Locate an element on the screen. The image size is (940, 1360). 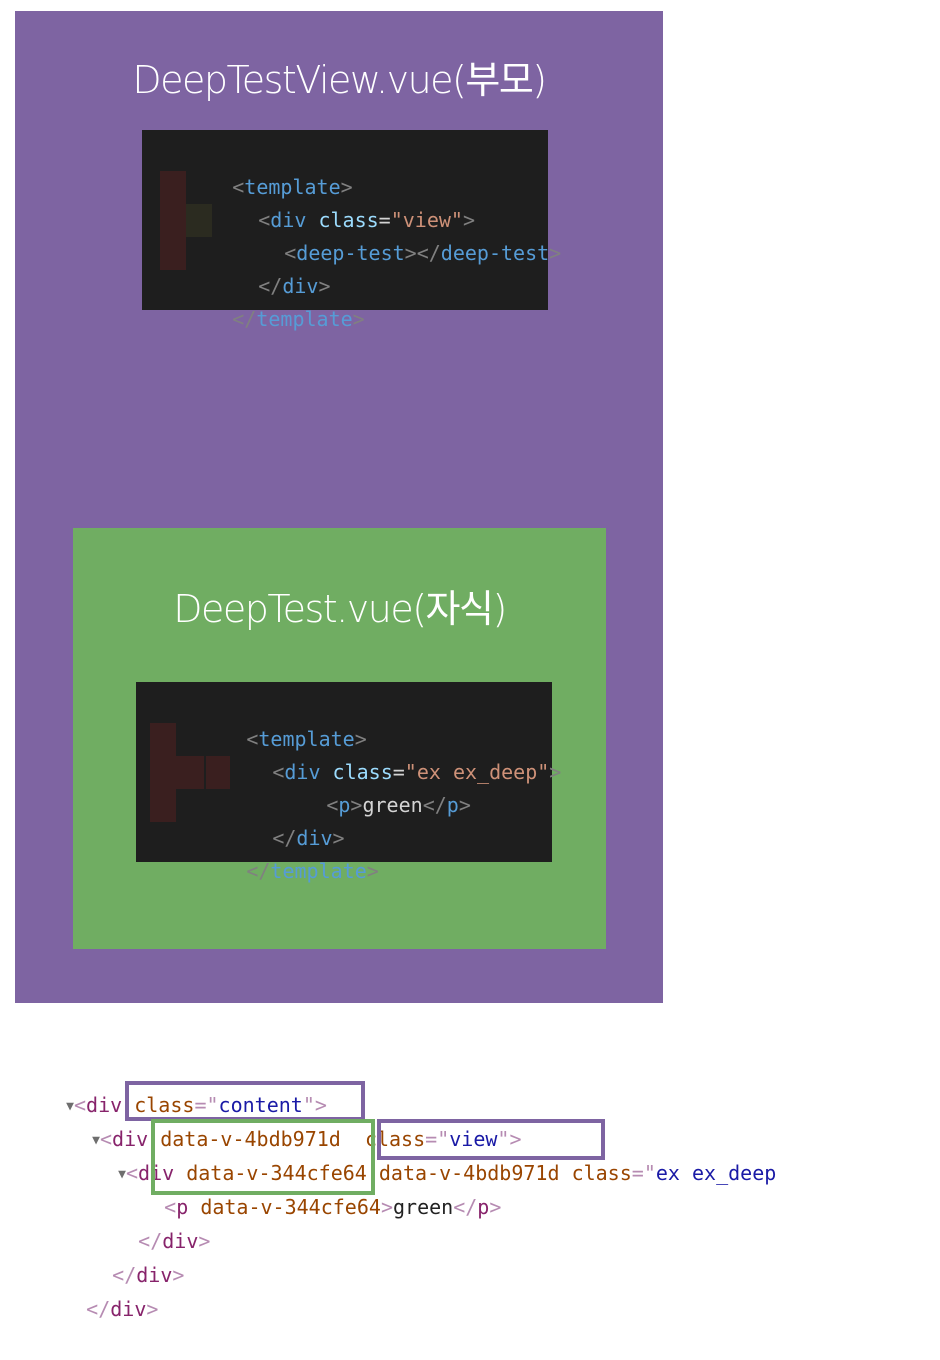
parent-title: DeepTestView.vue(부모) is located at coordinates (339, 80).